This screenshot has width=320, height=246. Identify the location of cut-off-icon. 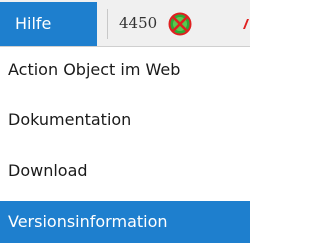
(246, 24).